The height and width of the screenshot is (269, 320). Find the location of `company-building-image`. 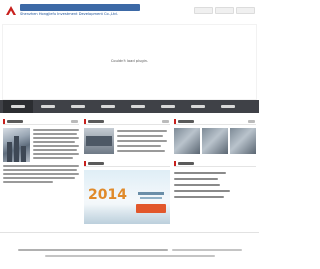

company-building-image is located at coordinates (16, 145).